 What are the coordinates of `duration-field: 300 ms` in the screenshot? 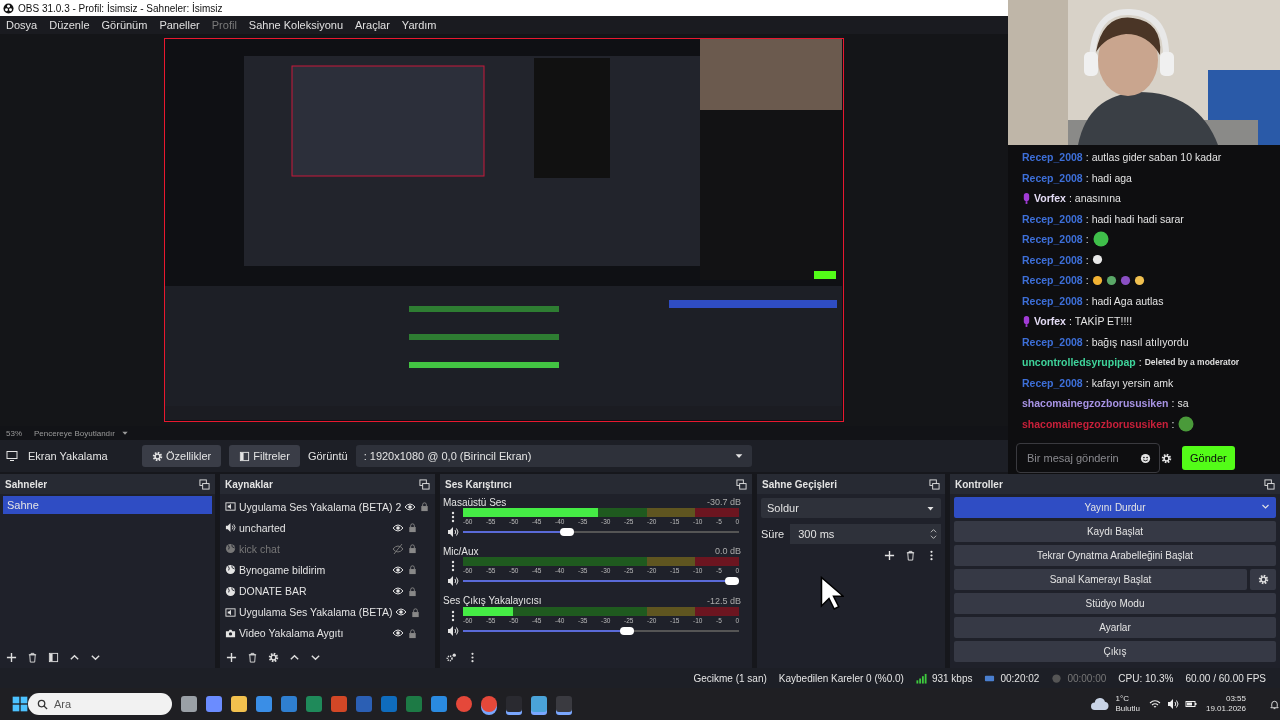 It's located at (865, 534).